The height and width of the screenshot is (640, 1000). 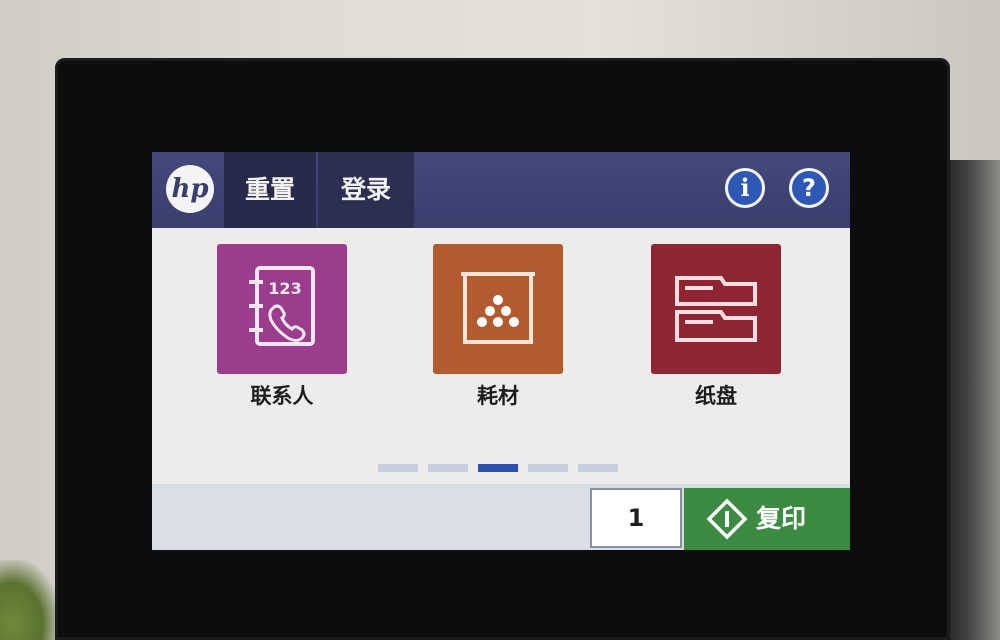 I want to click on contacts-icon-number: 123, so click(x=284, y=288).